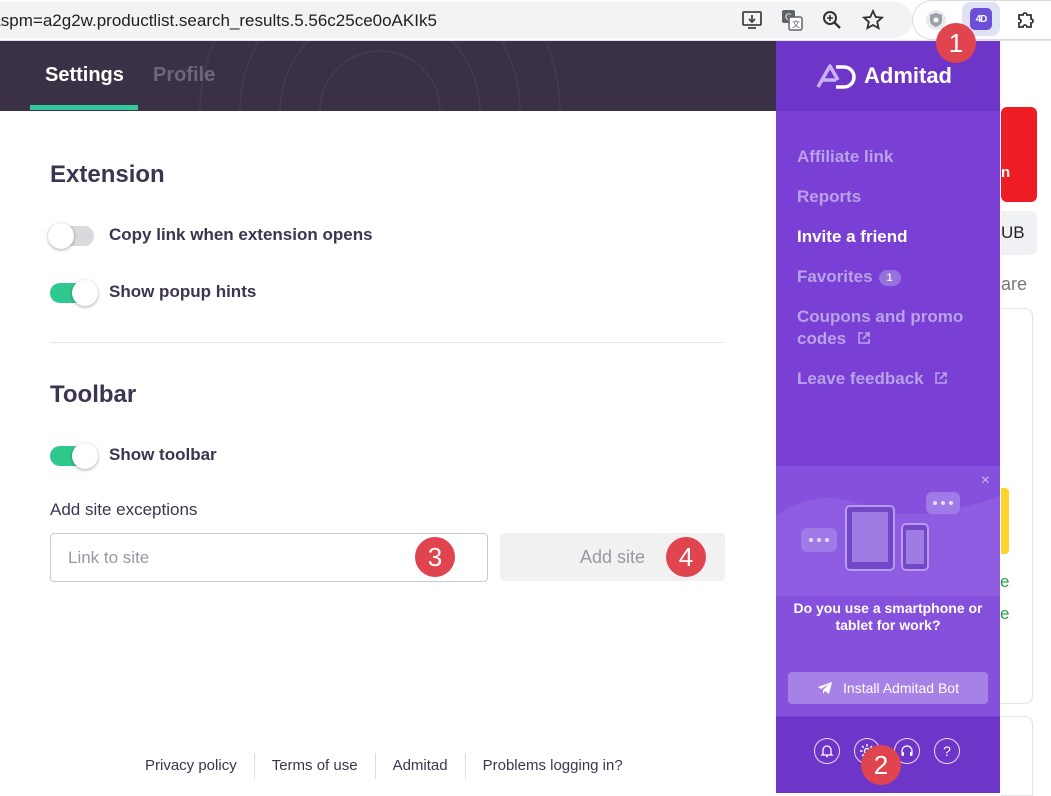  What do you see at coordinates (553, 766) in the screenshot?
I see `problems-logging-in-link: Problems logging in?` at bounding box center [553, 766].